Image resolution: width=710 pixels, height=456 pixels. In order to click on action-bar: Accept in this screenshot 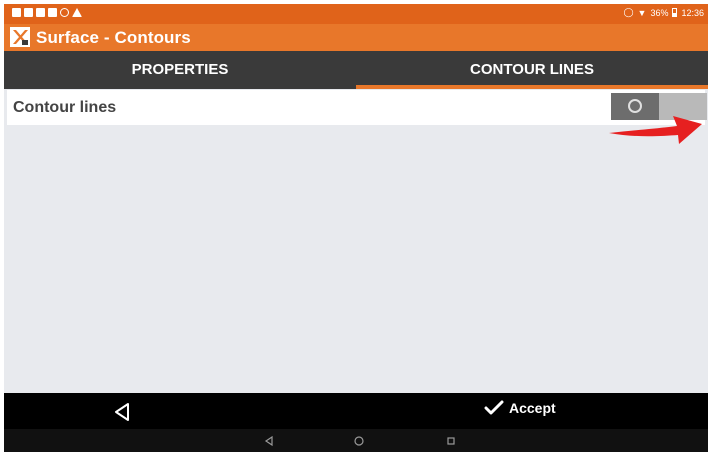, I will do `click(356, 411)`.